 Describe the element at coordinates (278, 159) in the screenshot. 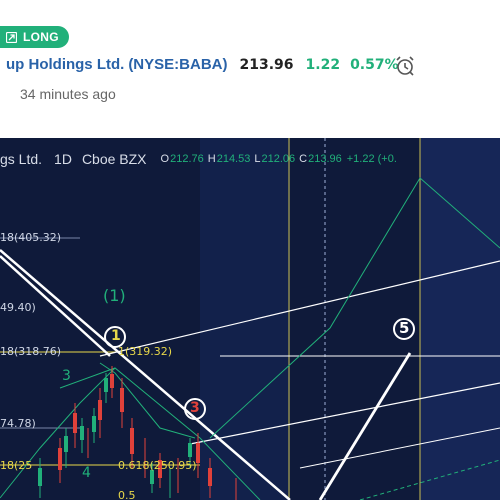

I see `ohlc-low: 212.06` at that location.